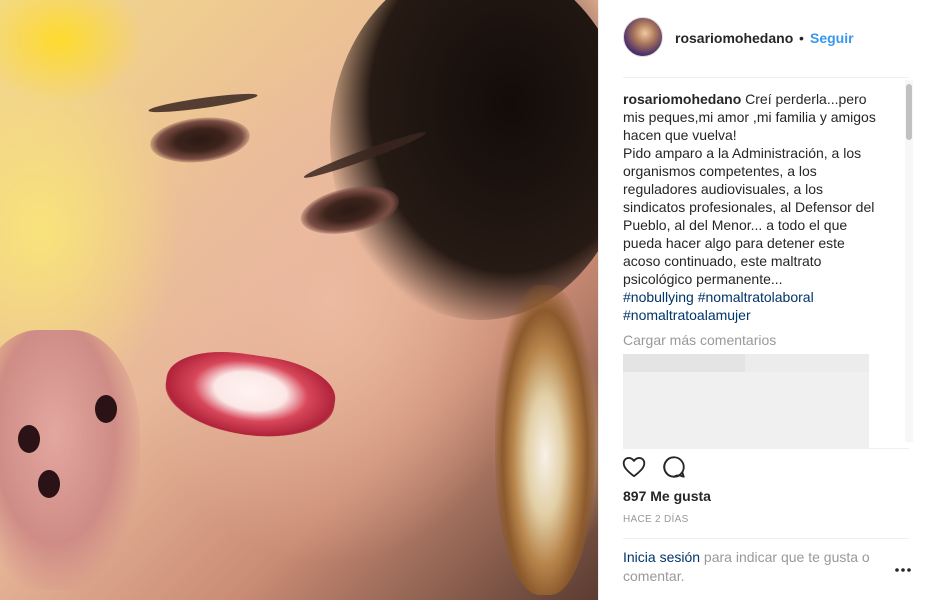 Image resolution: width=932 pixels, height=600 pixels. Describe the element at coordinates (656, 519) in the screenshot. I see `post-timestamp: HACE 2 DÍAS` at that location.